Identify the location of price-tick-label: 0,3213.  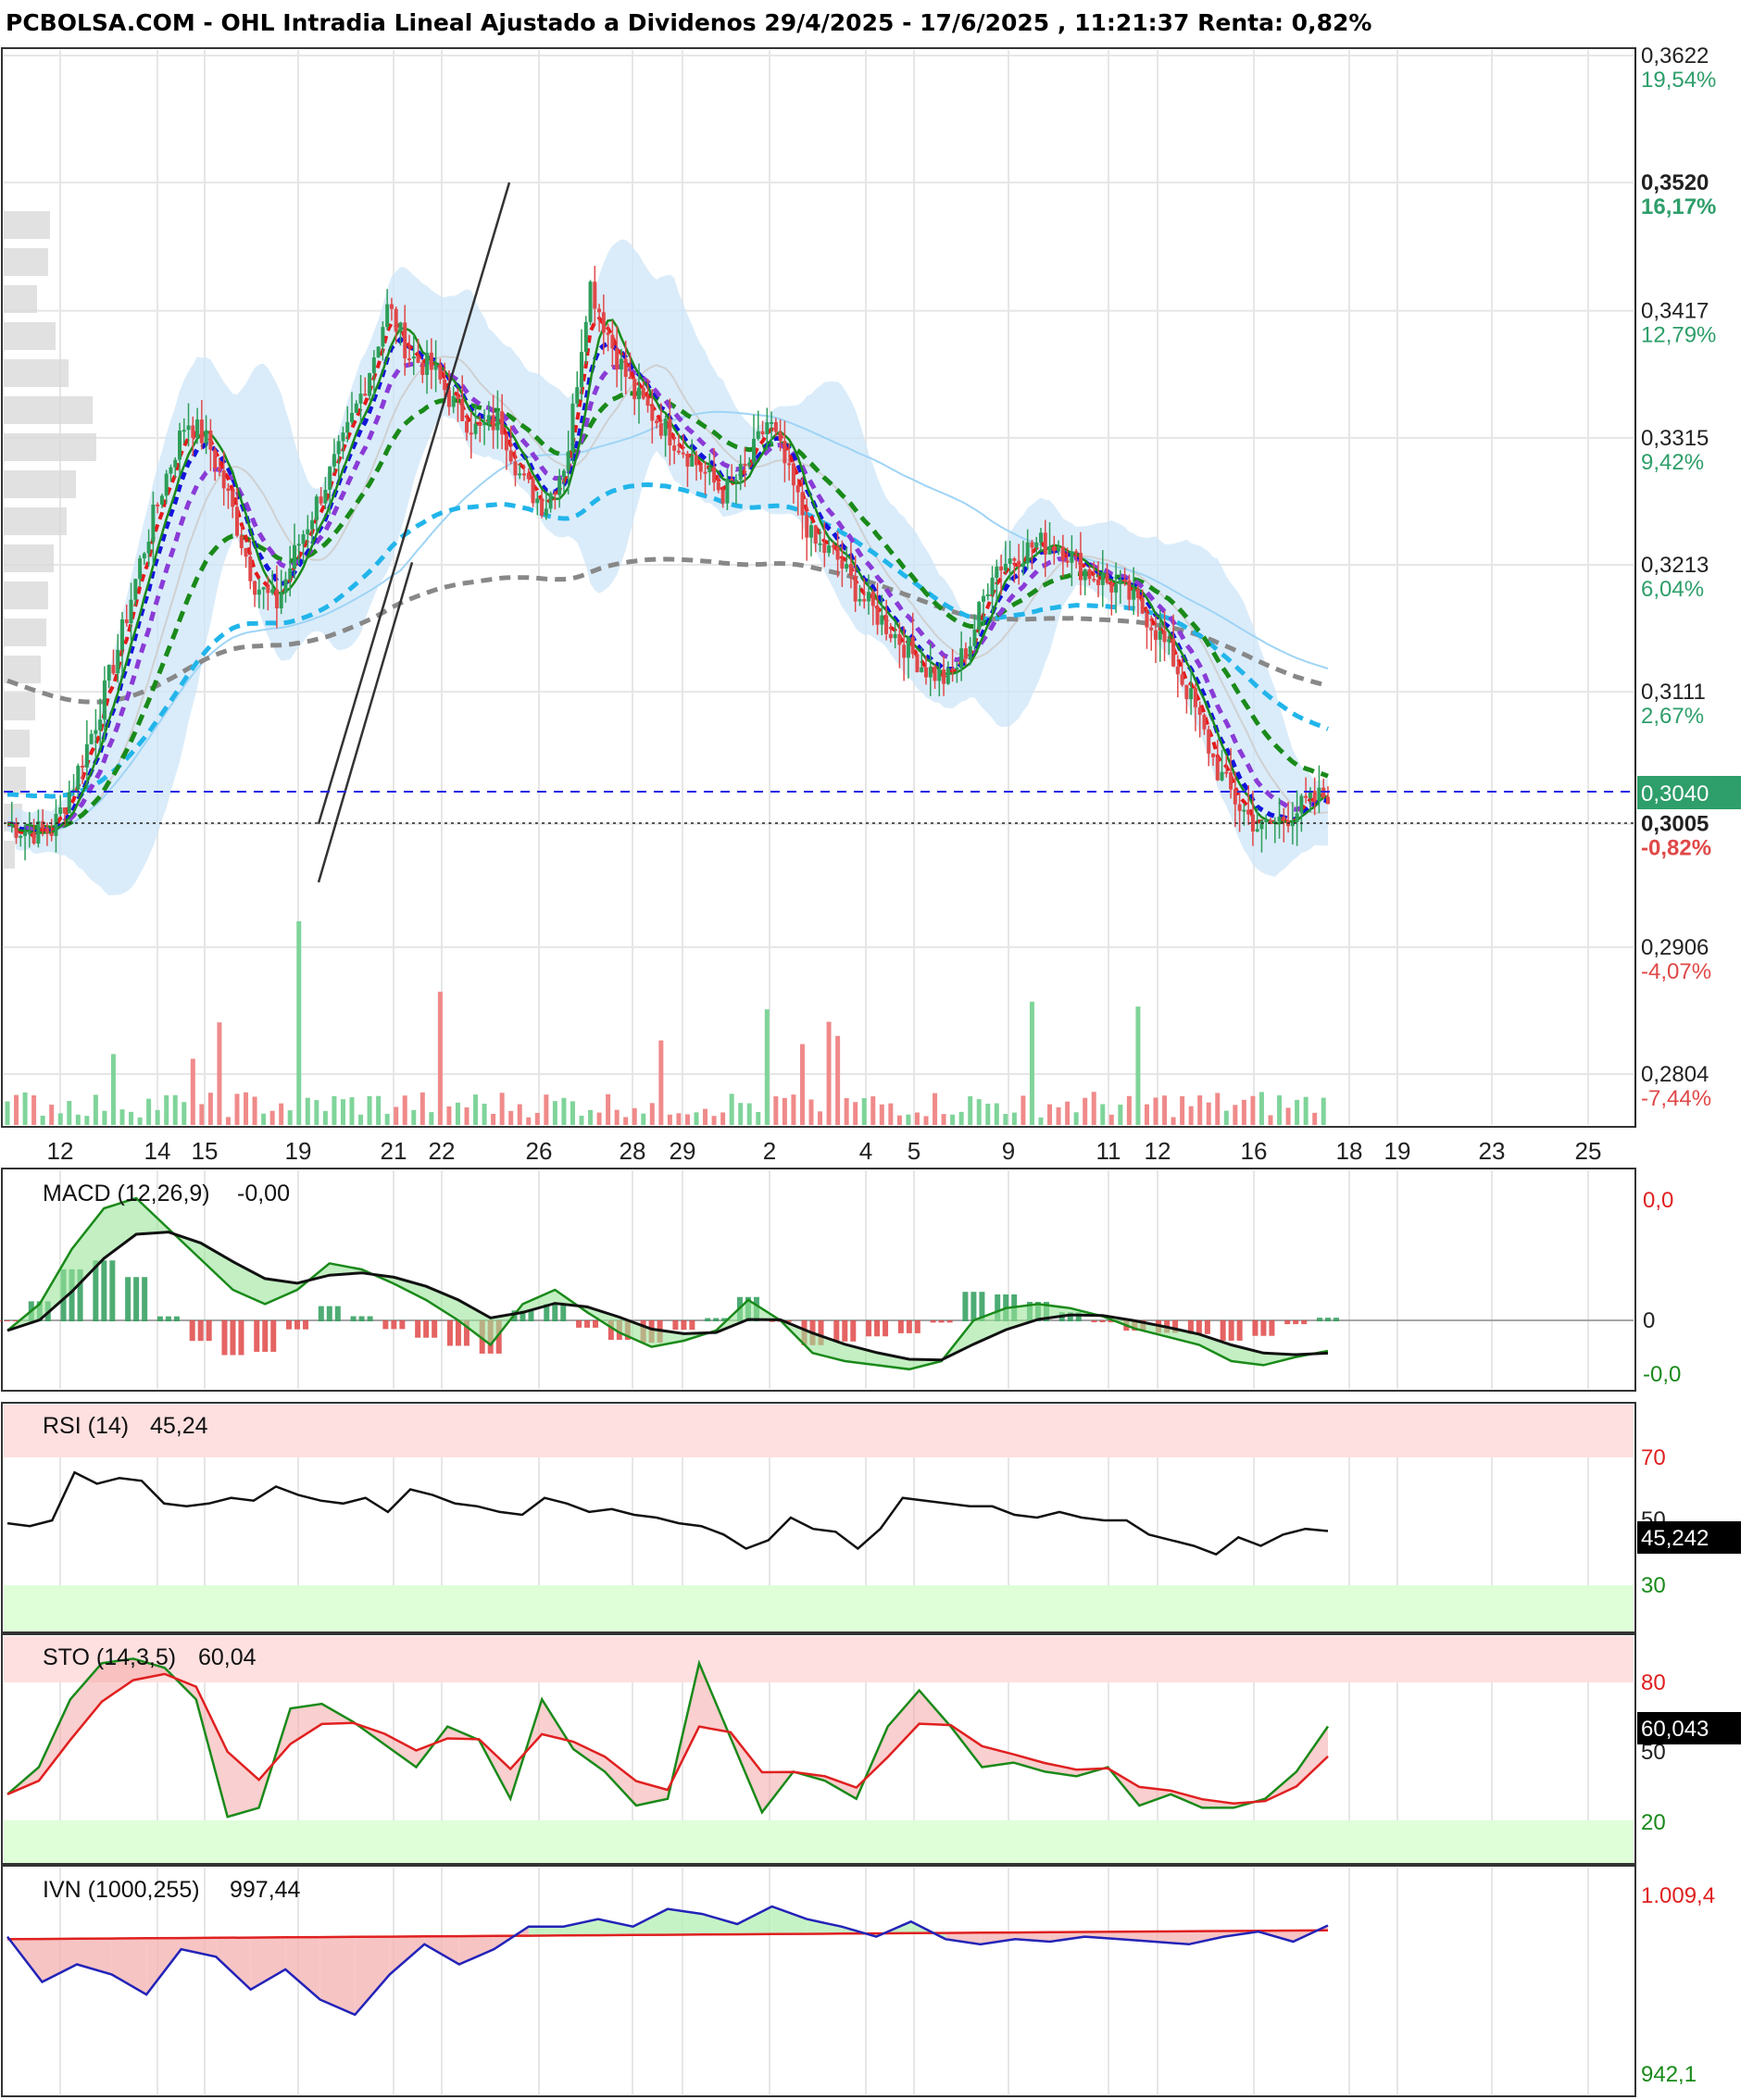
(1675, 565).